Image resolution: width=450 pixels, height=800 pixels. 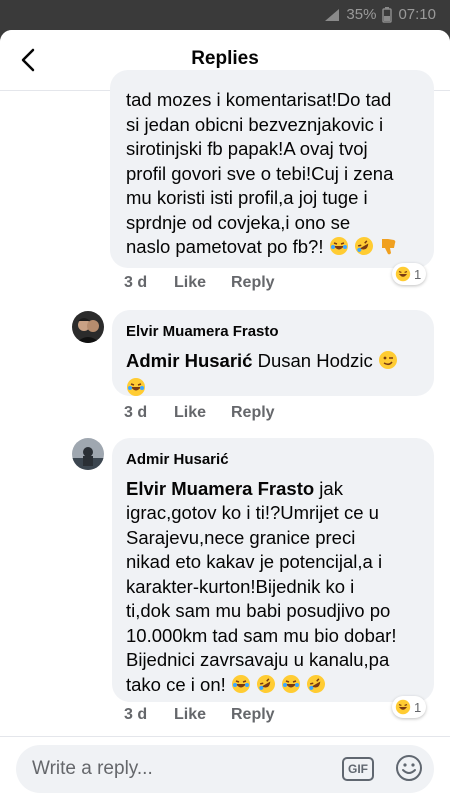 What do you see at coordinates (258, 659) in the screenshot?
I see `comment-line: Bijednici zavrsavaju u kanalu,pa` at bounding box center [258, 659].